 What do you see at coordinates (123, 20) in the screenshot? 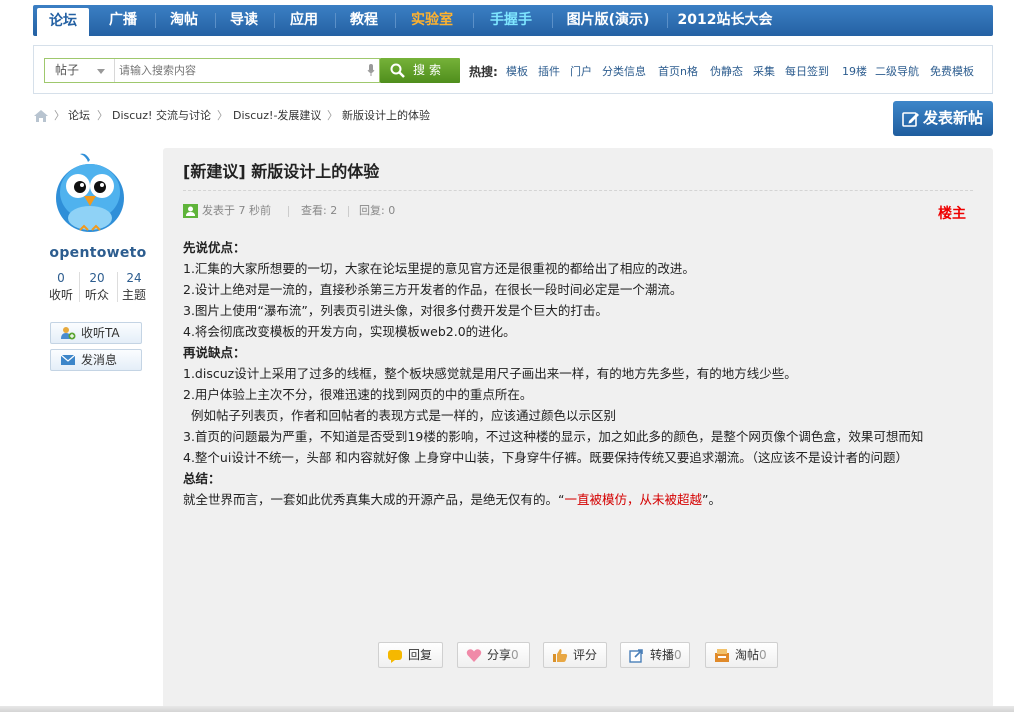
I see `nav-item-broadcast: 广播` at bounding box center [123, 20].